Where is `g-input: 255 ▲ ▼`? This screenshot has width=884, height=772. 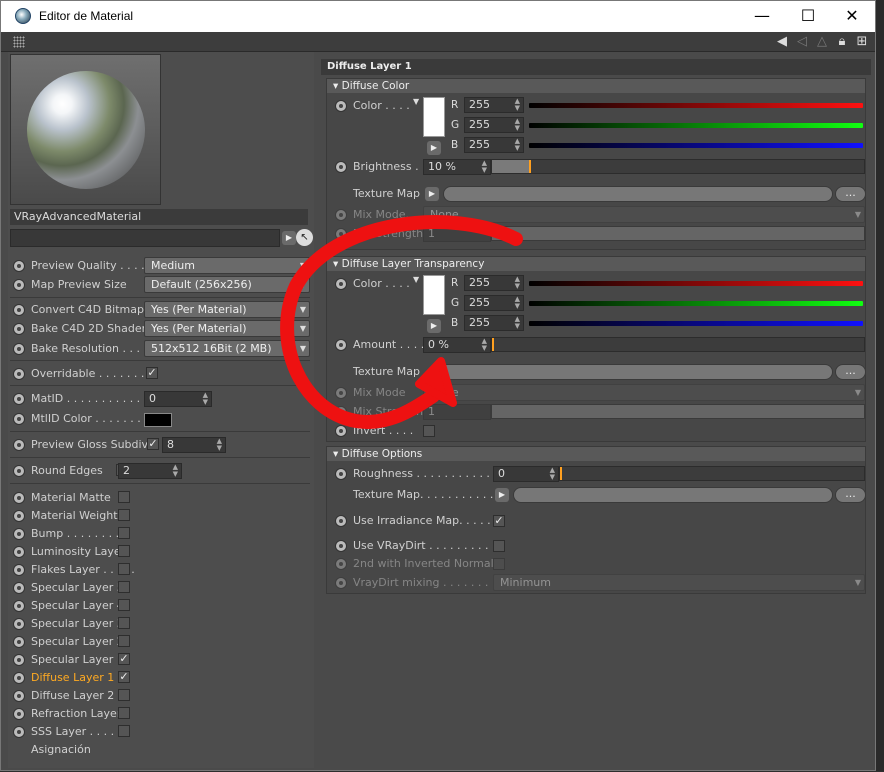
g-input: 255 ▲ ▼ is located at coordinates (494, 125).